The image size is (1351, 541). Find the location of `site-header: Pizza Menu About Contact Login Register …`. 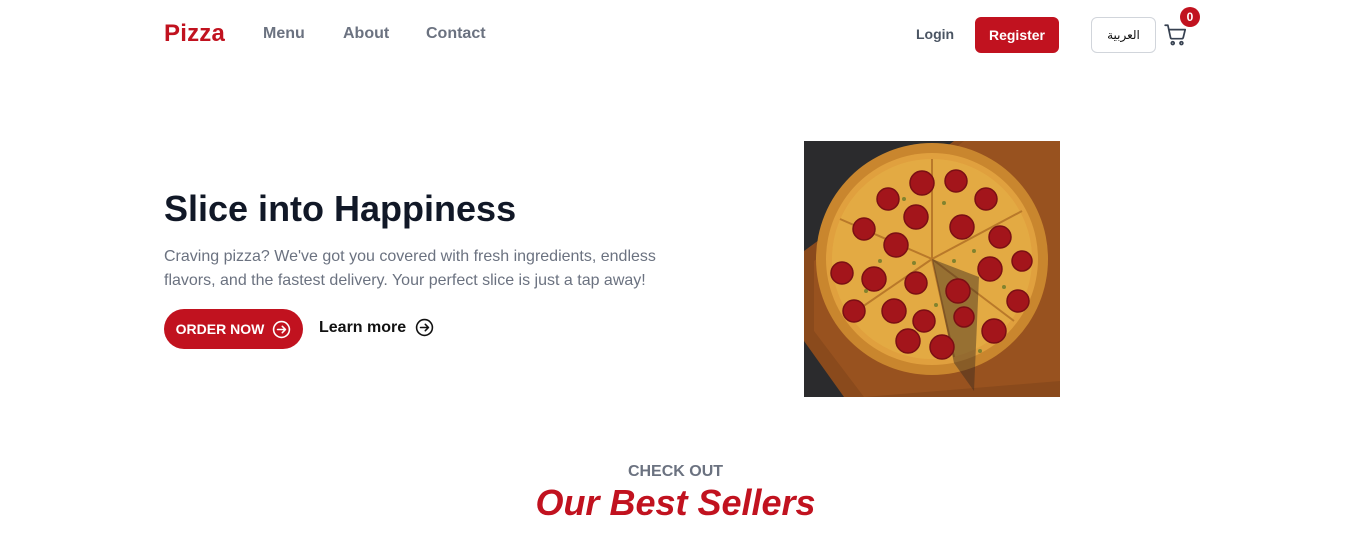

site-header: Pizza Menu About Contact Login Register … is located at coordinates (675, 35).